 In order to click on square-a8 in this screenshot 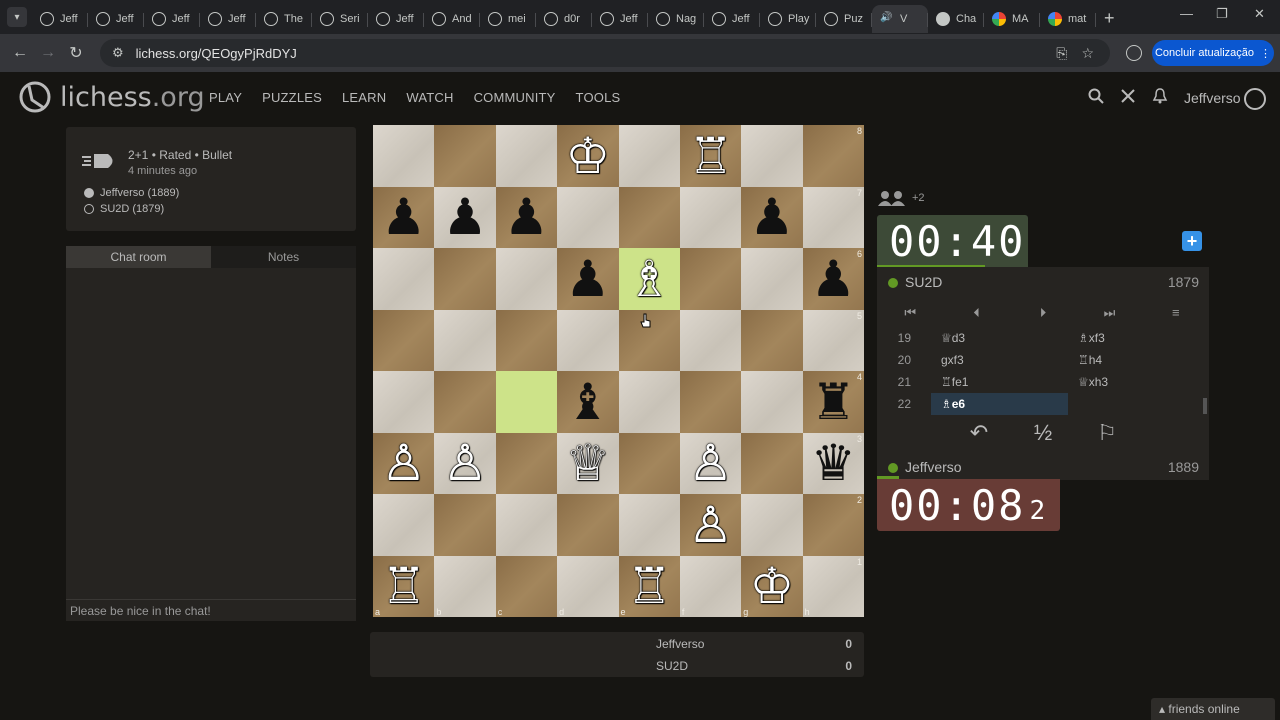, I will do `click(404, 156)`.